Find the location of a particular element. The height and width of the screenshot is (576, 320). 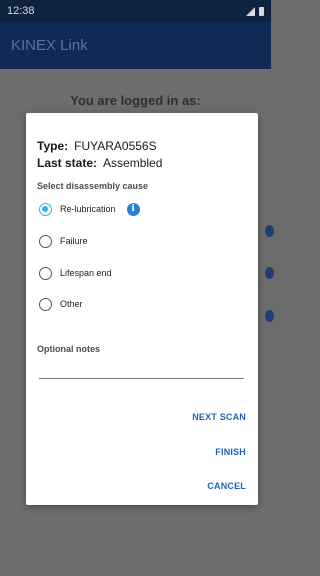

type-line: Type: FUYARA0556S is located at coordinates (97, 146).